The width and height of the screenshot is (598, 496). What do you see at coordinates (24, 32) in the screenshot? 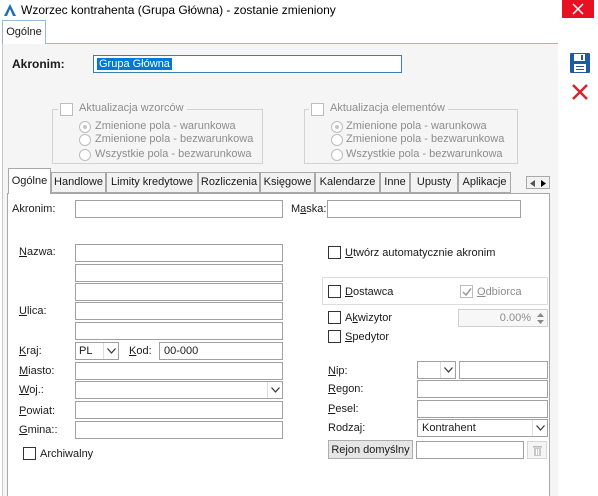
I see `tab-ogolne-outer: Ogólne` at bounding box center [24, 32].